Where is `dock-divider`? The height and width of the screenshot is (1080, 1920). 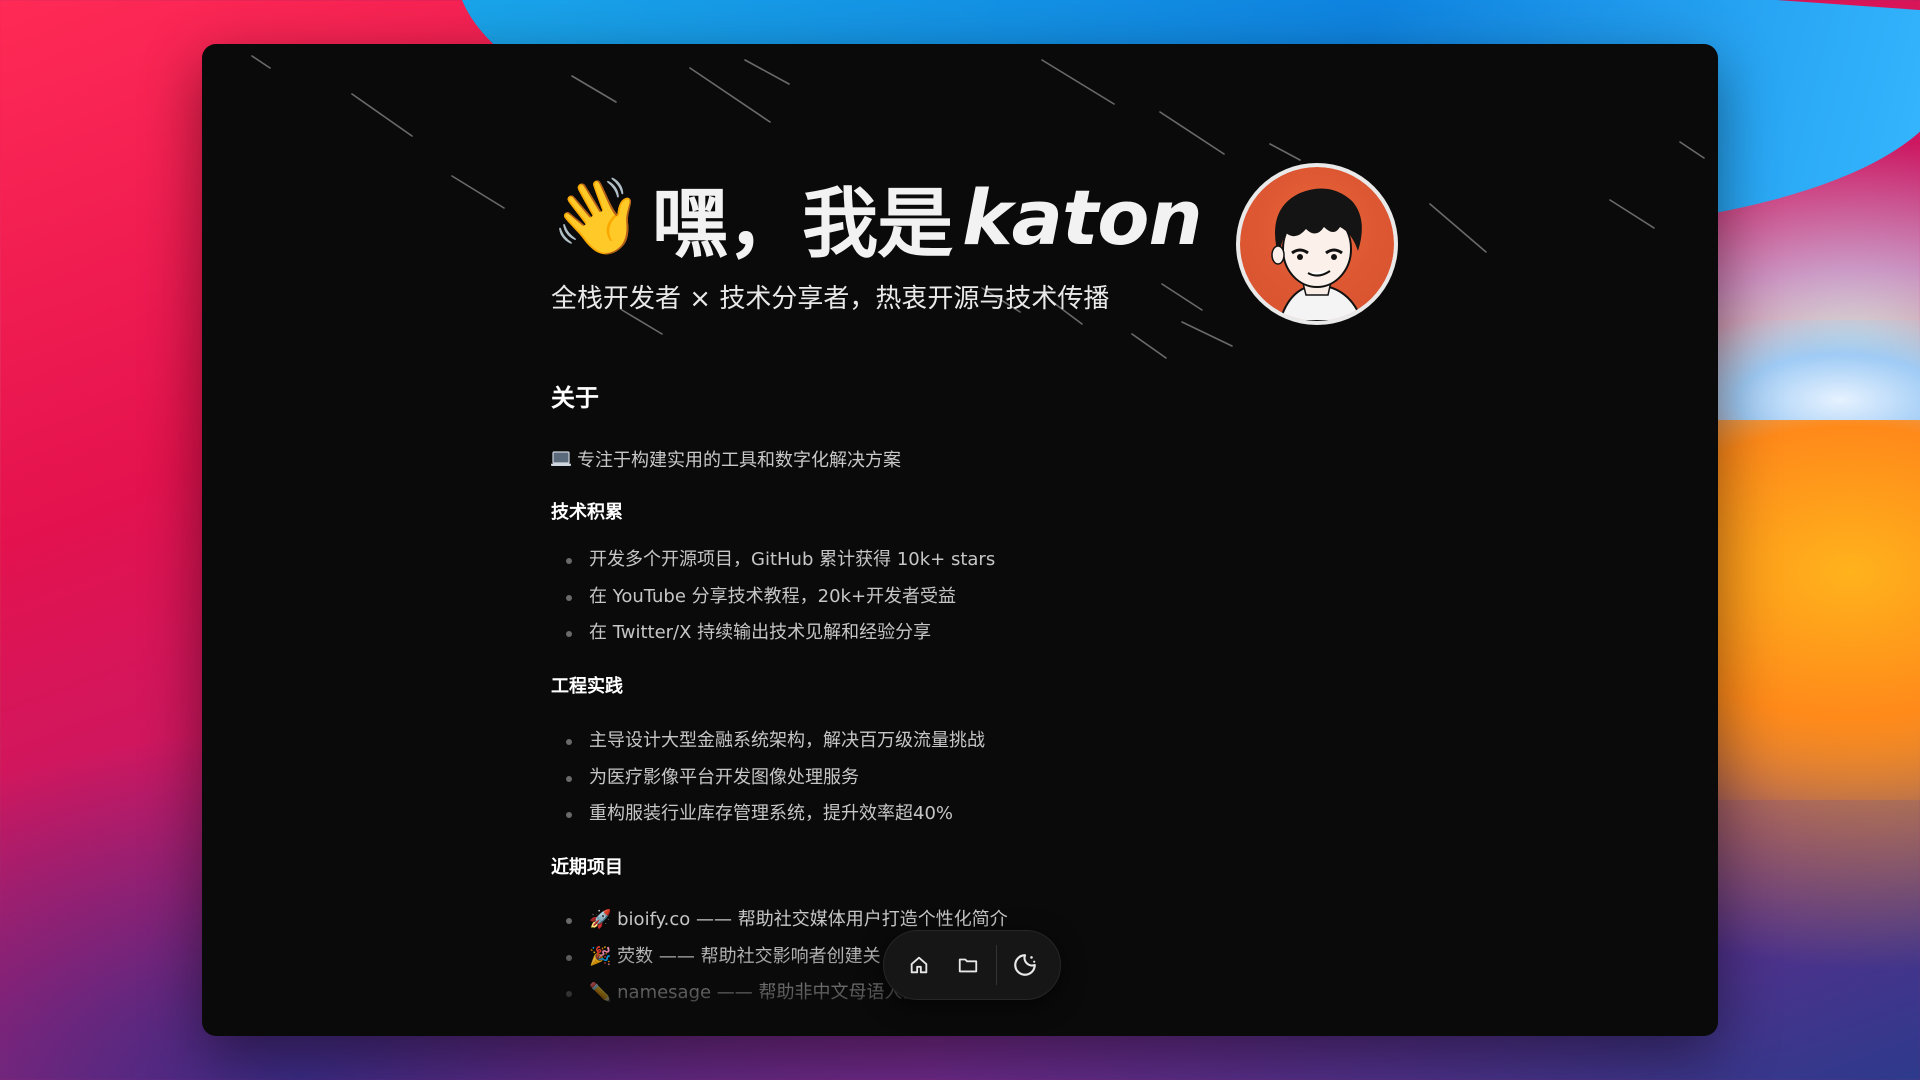
dock-divider is located at coordinates (996, 965).